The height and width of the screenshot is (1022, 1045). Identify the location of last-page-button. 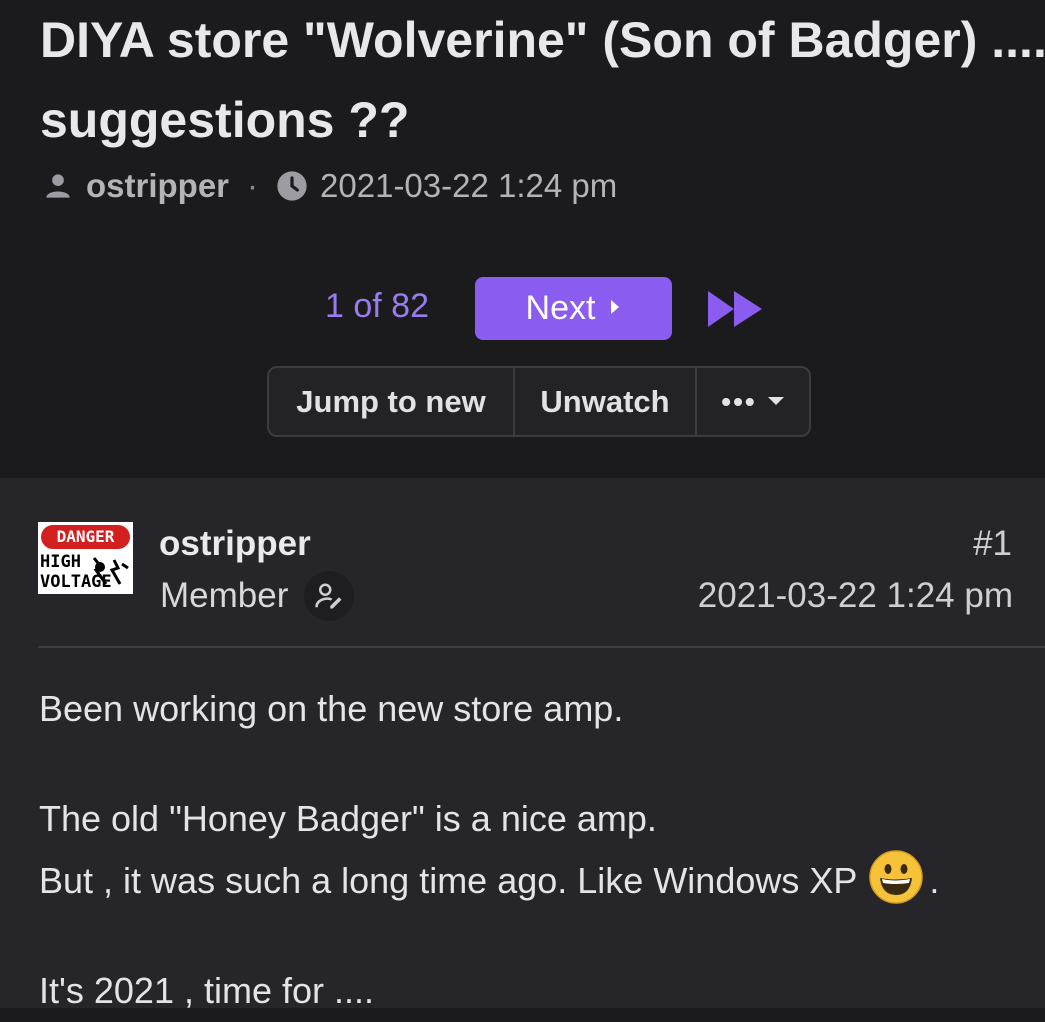
(736, 309).